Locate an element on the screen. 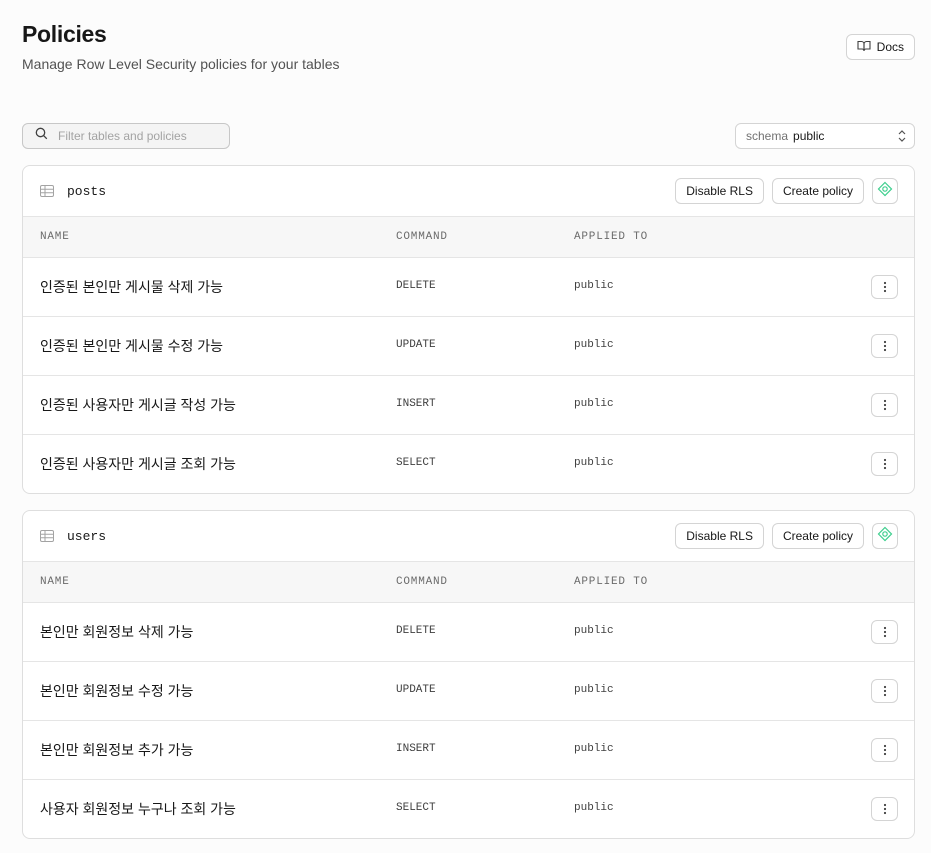  policy-name: 인증된 사용자만 게시글 조회 가능 is located at coordinates (138, 464).